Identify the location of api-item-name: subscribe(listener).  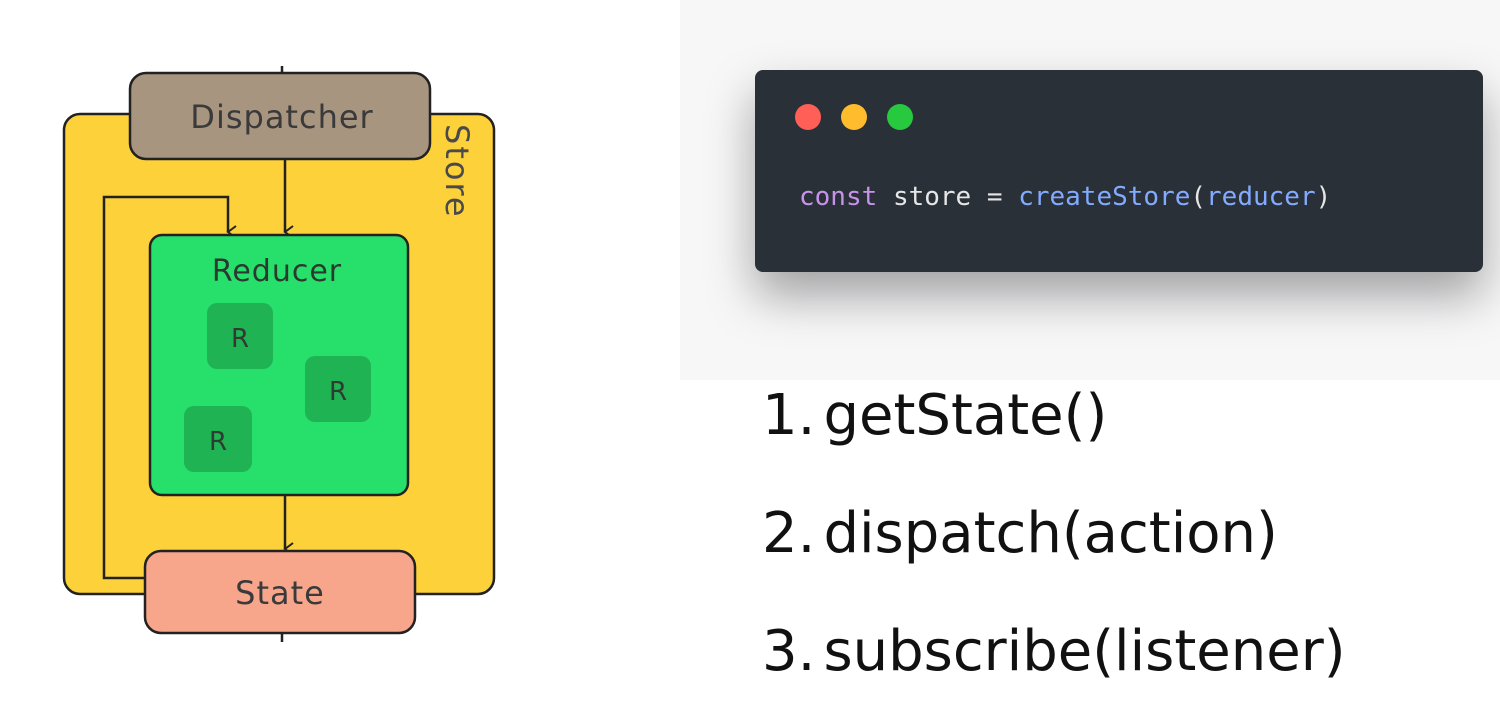
(1084, 651).